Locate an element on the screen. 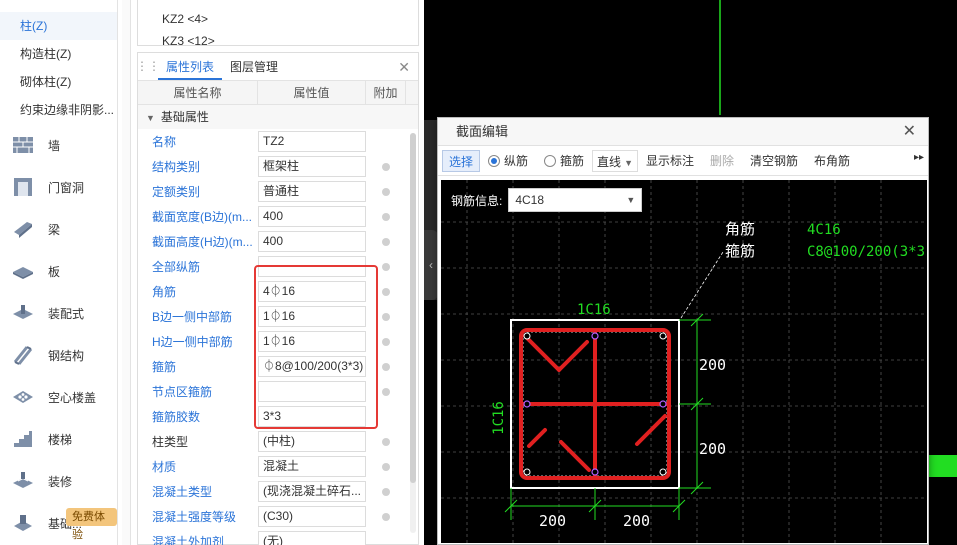 This screenshot has height=545, width=957. sidebar-item-label: 门窗洞 is located at coordinates (66, 187).